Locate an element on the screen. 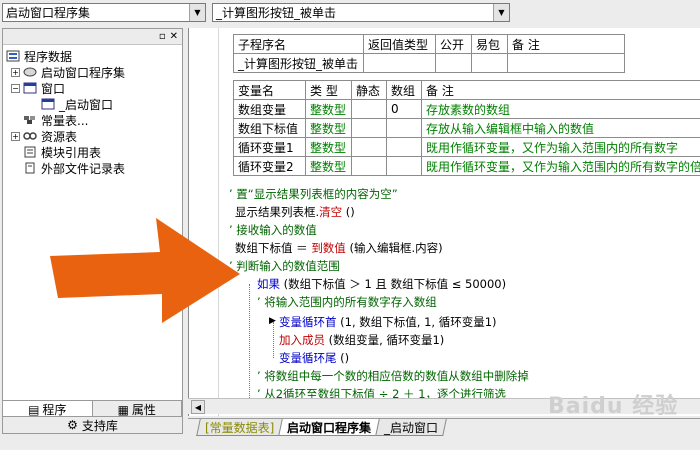  table-row: 数组变量 整数型 0 存放素数的数组 is located at coordinates (466, 109).